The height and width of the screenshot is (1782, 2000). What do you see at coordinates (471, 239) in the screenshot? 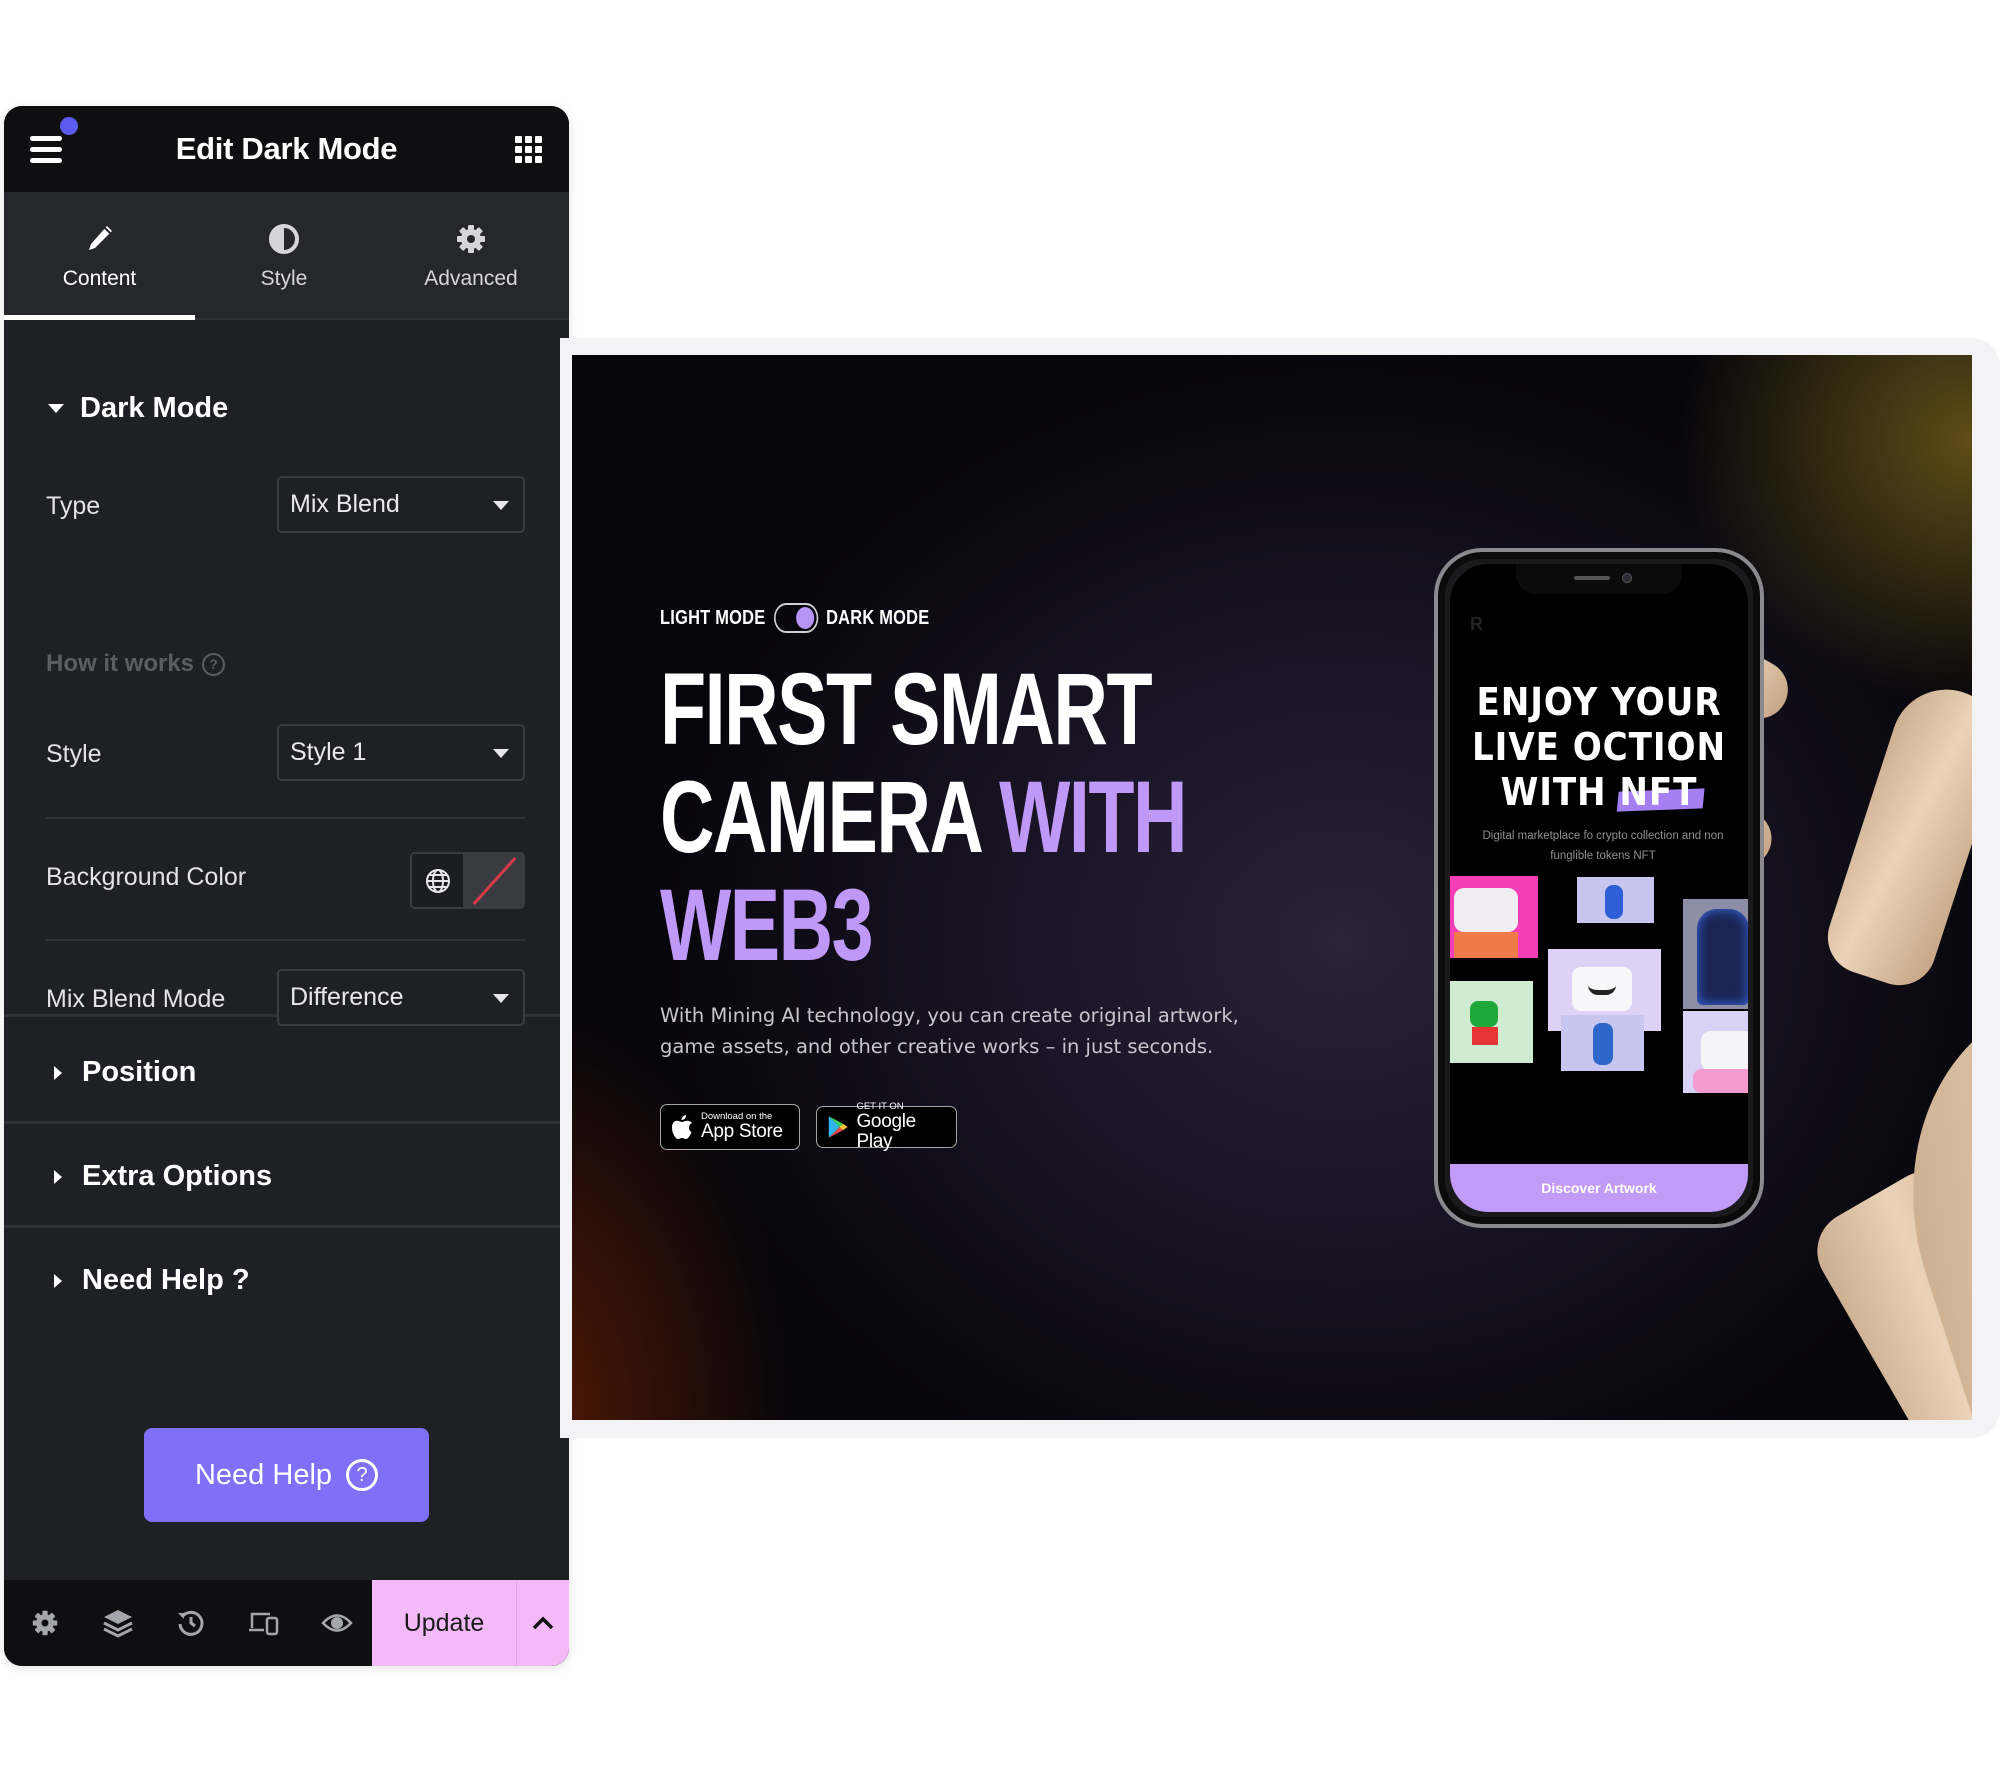
I see `gear-icon` at bounding box center [471, 239].